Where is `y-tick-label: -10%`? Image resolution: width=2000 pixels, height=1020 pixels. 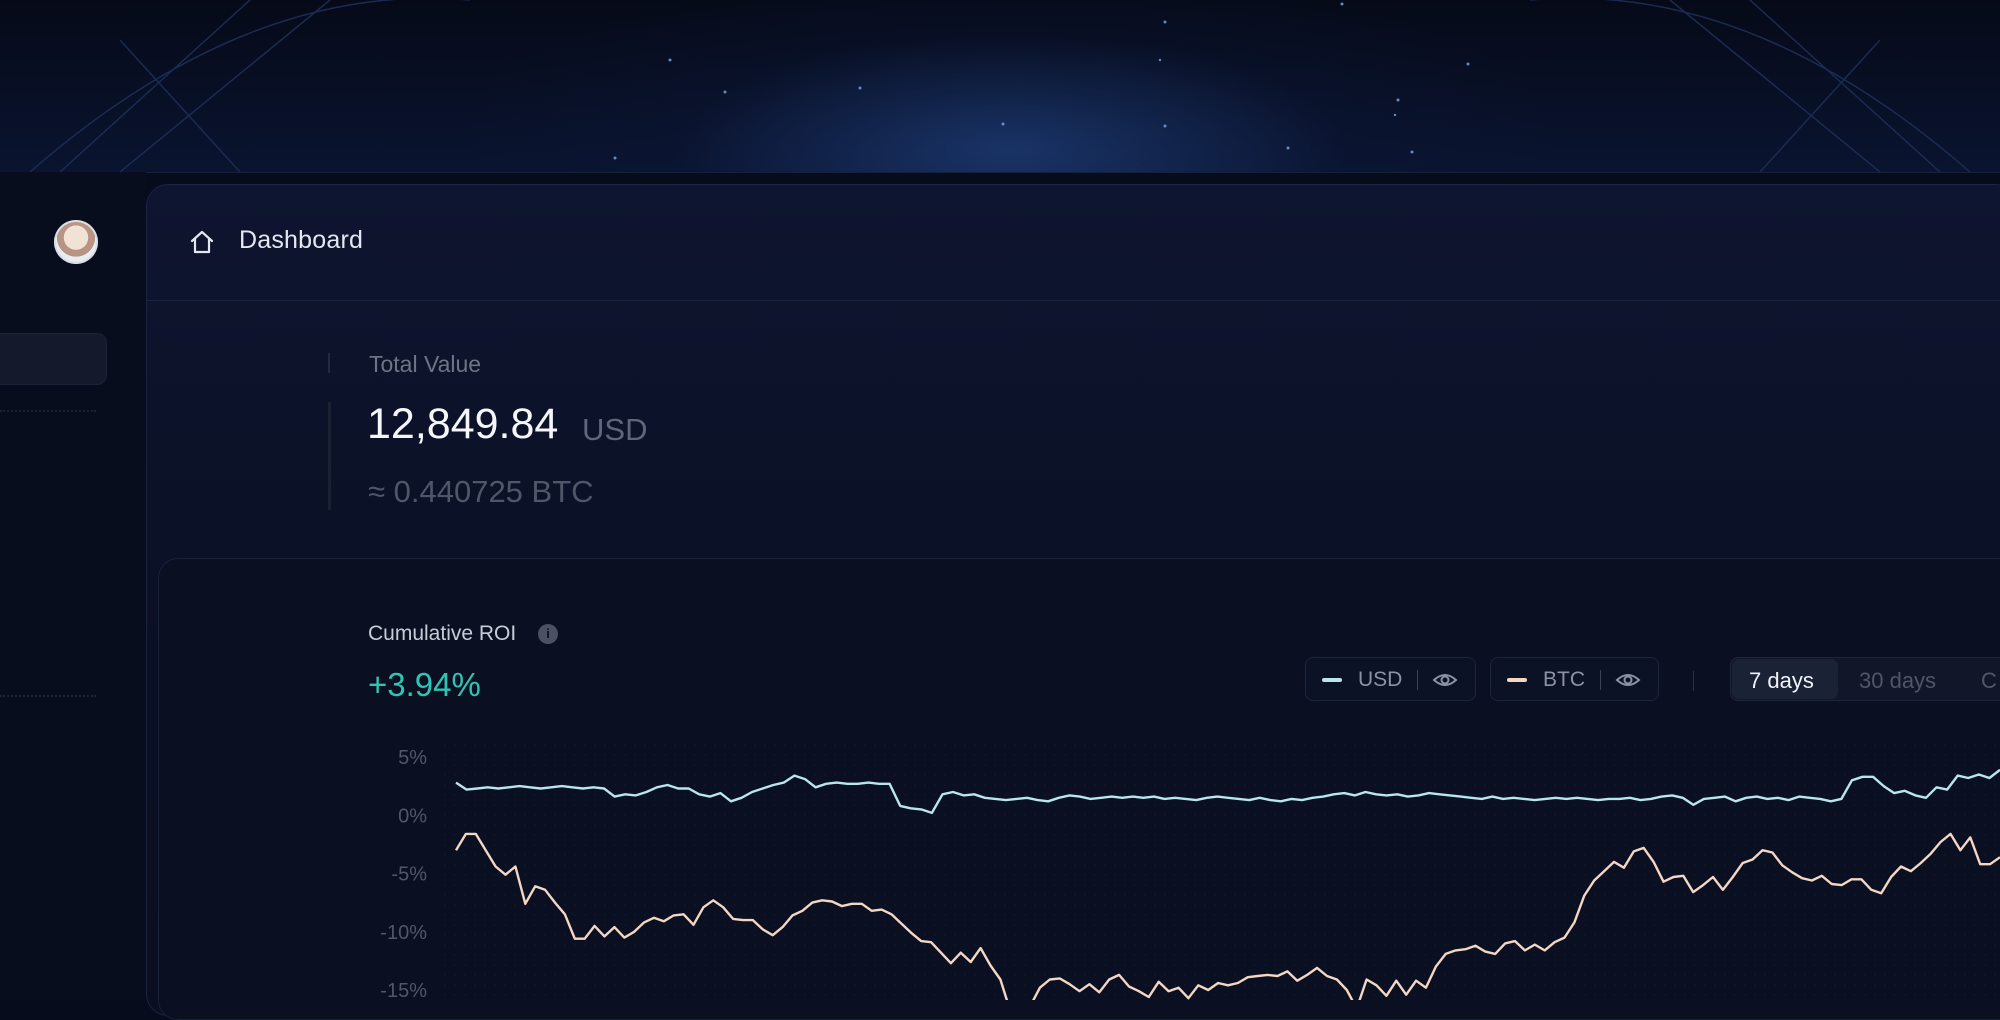 y-tick-label: -10% is located at coordinates (403, 933).